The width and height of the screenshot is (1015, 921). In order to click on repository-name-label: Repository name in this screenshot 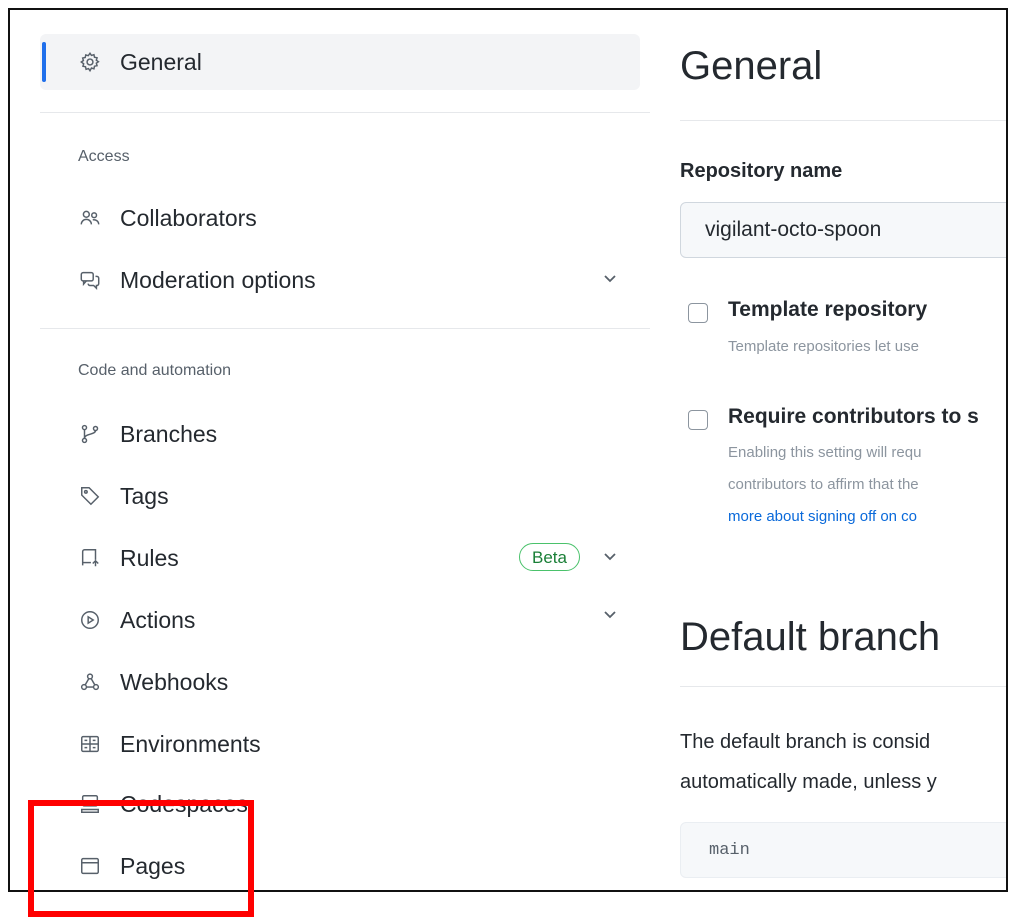, I will do `click(761, 171)`.